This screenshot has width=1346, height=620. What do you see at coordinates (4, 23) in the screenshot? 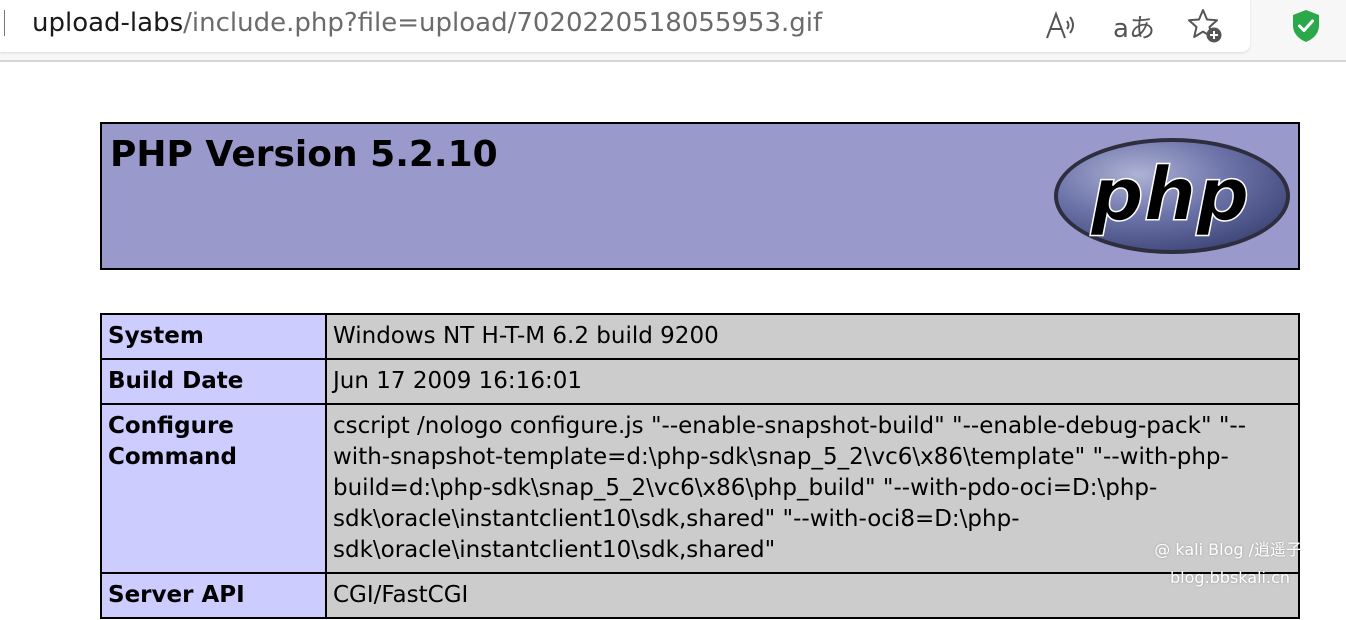
I see `text-caret` at bounding box center [4, 23].